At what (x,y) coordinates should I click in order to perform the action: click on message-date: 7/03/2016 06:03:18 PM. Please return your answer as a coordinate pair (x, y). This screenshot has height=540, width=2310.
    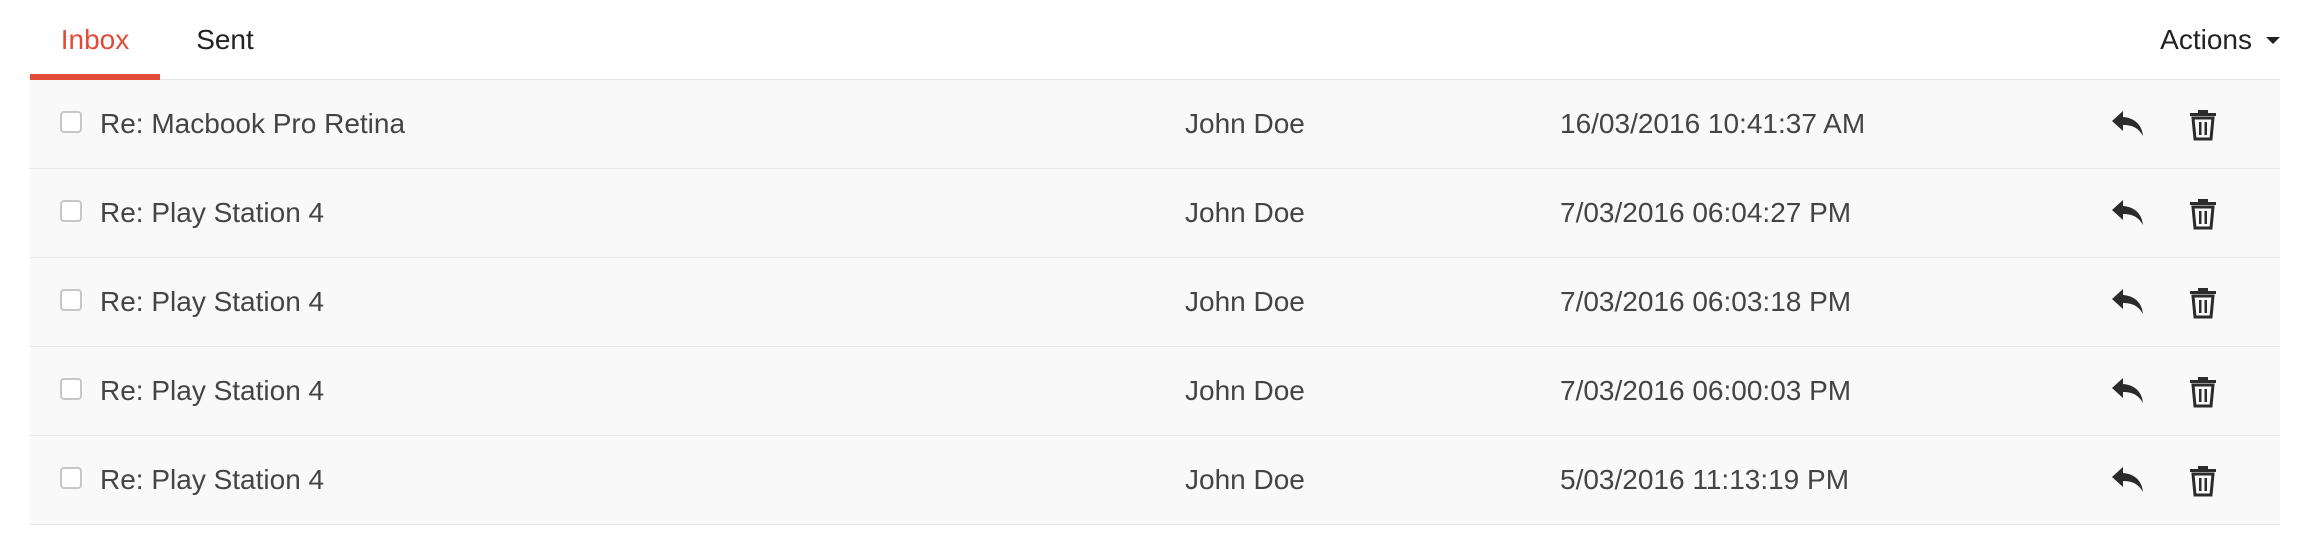
    Looking at the image, I should click on (1706, 301).